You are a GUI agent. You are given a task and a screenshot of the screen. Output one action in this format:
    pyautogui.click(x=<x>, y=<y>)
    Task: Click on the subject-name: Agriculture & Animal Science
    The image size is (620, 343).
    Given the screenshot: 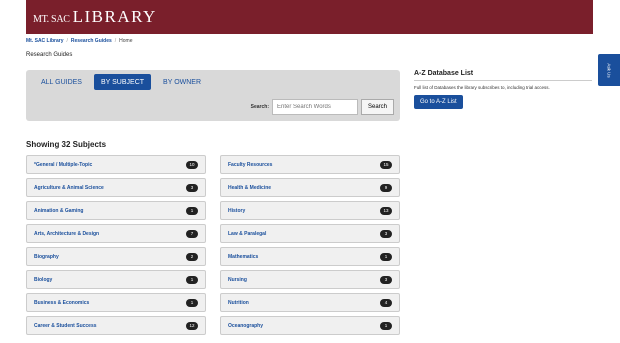 What is the action you would take?
    pyautogui.click(x=69, y=188)
    